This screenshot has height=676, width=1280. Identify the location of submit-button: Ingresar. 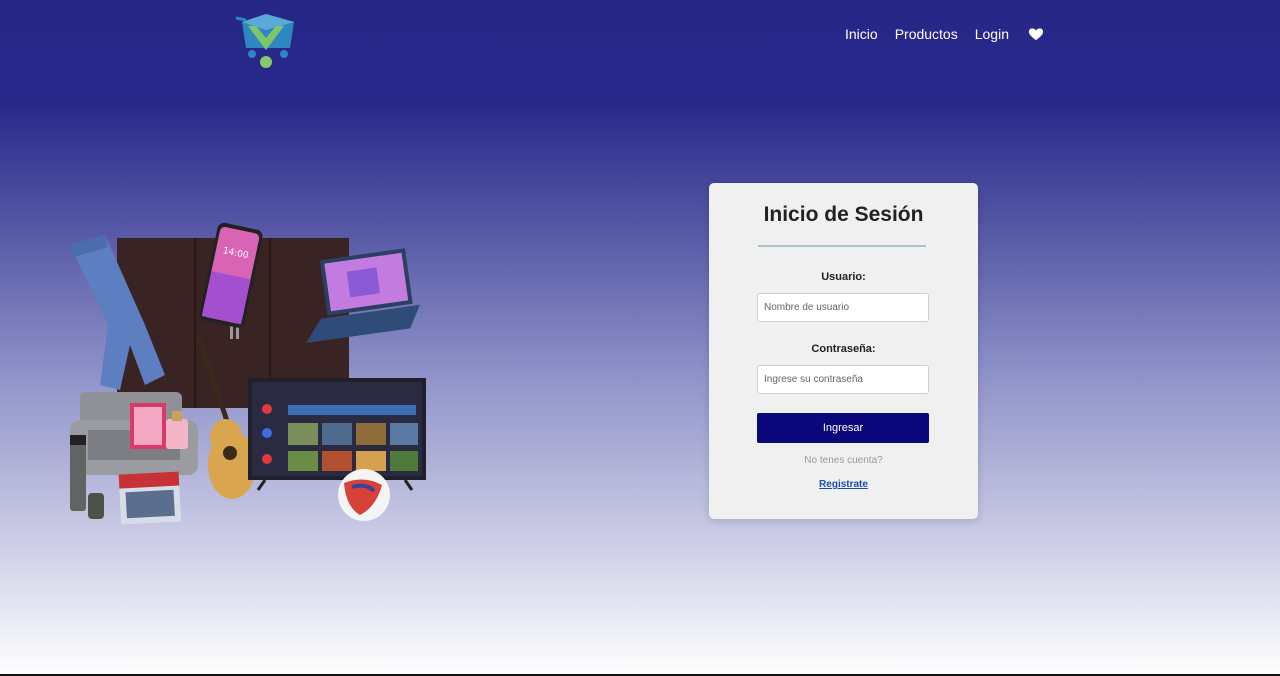
(843, 428).